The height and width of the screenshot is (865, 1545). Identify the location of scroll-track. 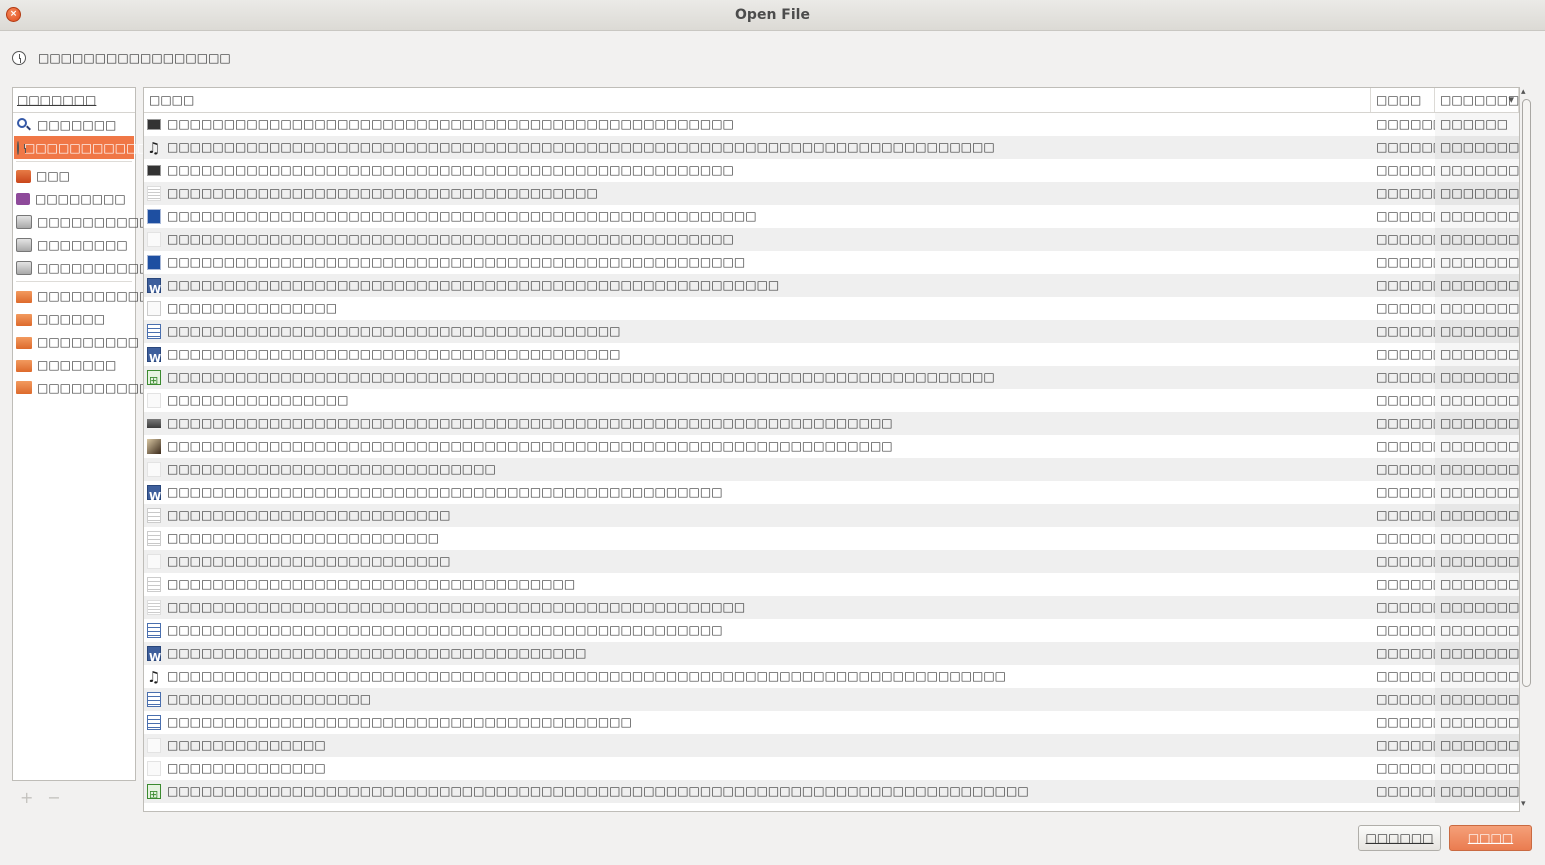
(1526, 448).